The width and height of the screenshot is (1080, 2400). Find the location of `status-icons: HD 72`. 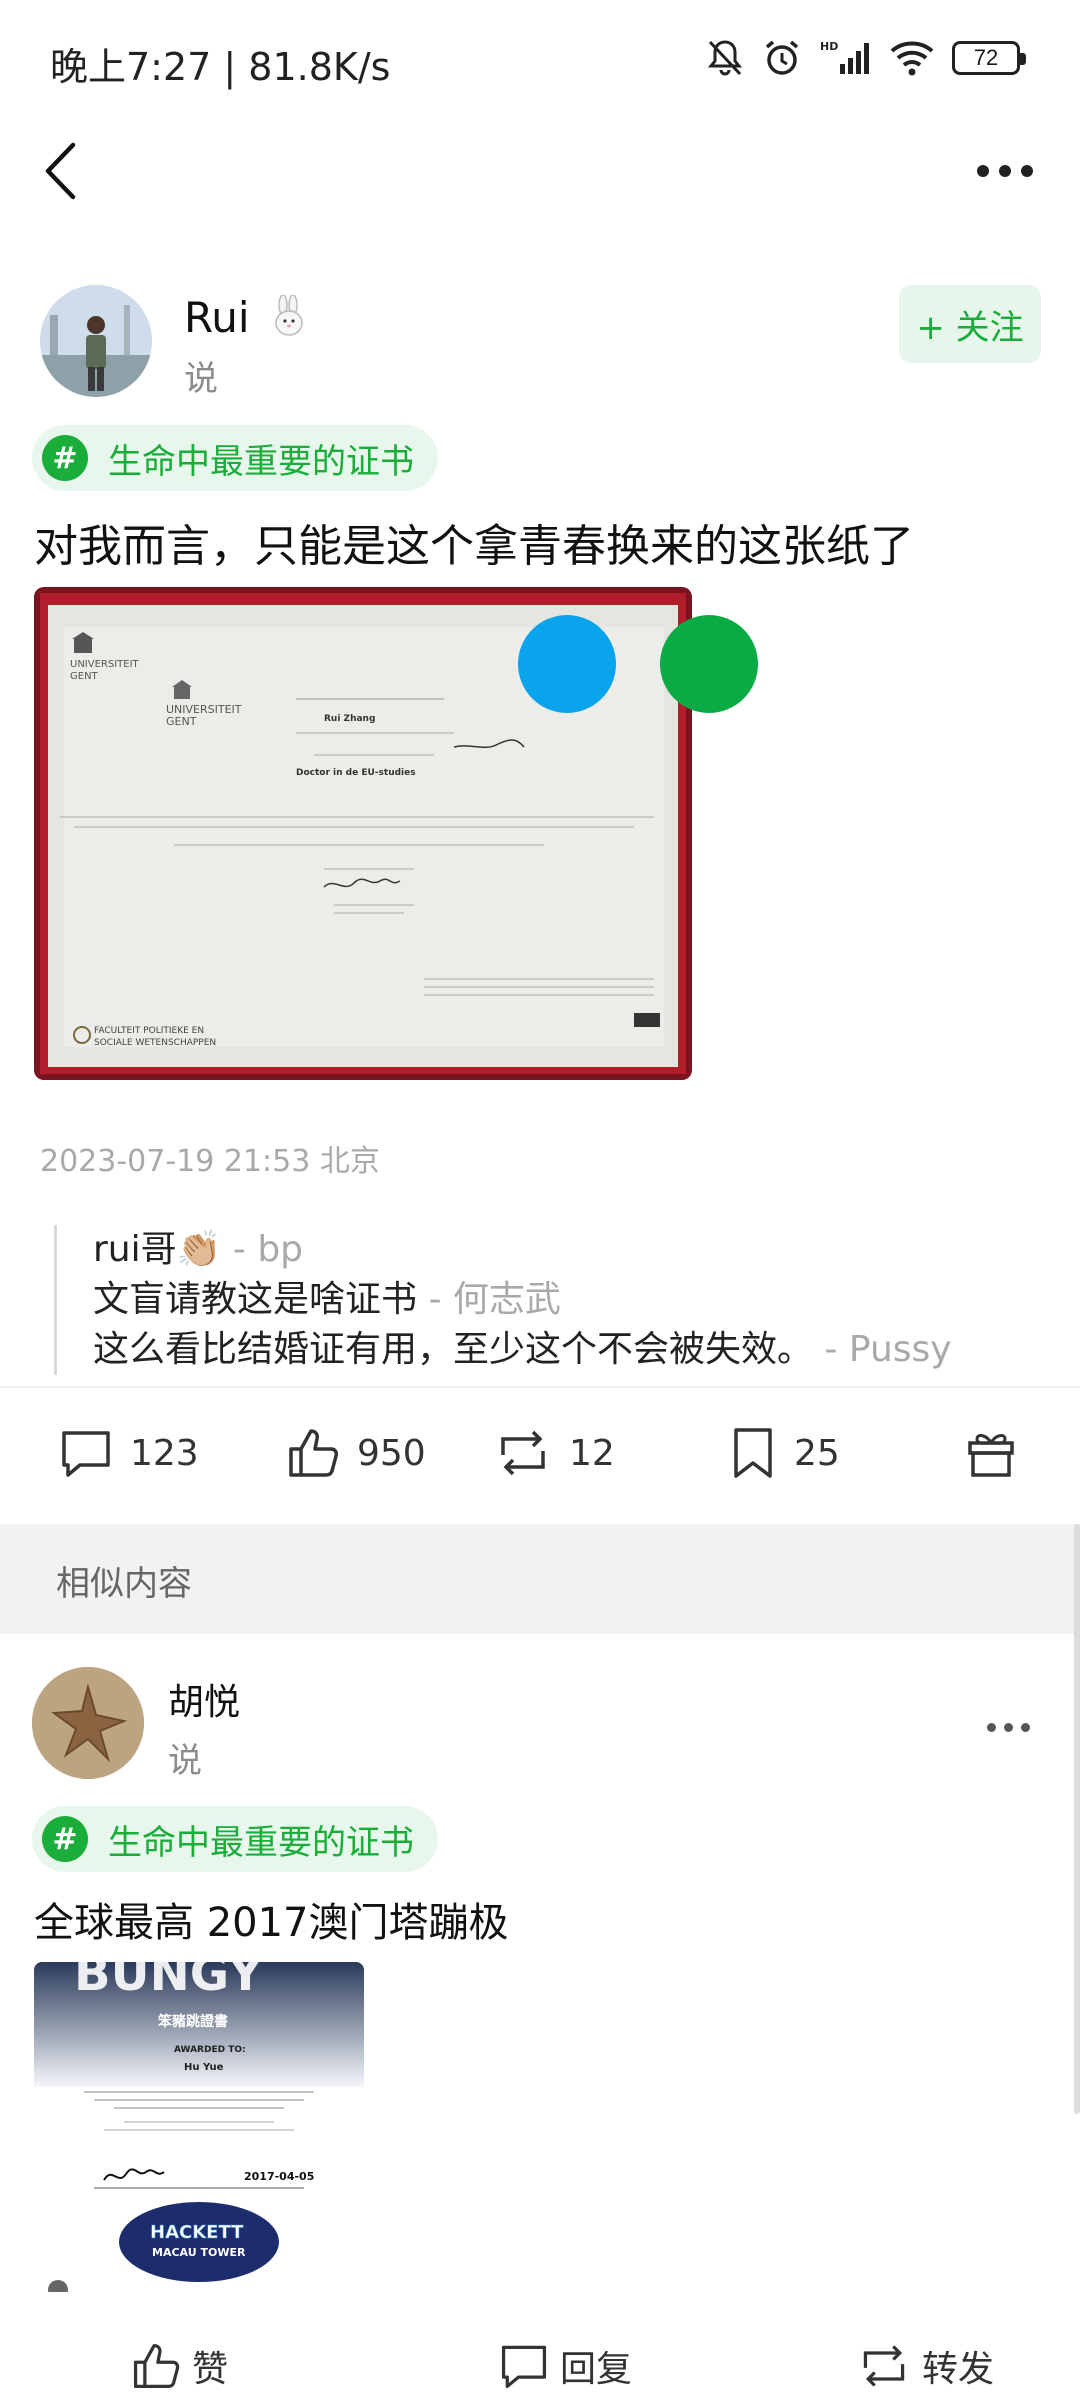

status-icons: HD 72 is located at coordinates (866, 58).